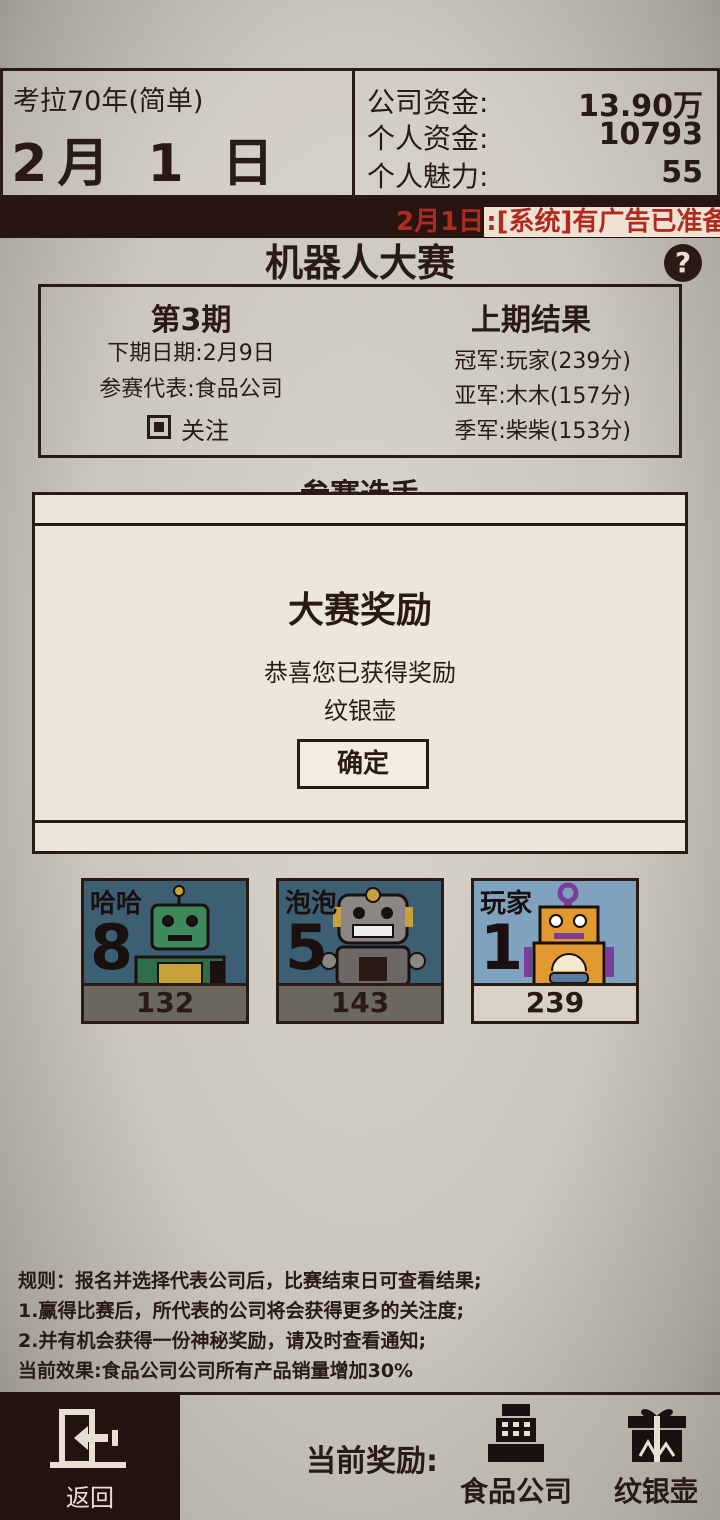 The height and width of the screenshot is (1520, 720). Describe the element at coordinates (159, 427) in the screenshot. I see `follow-checkbox` at that location.